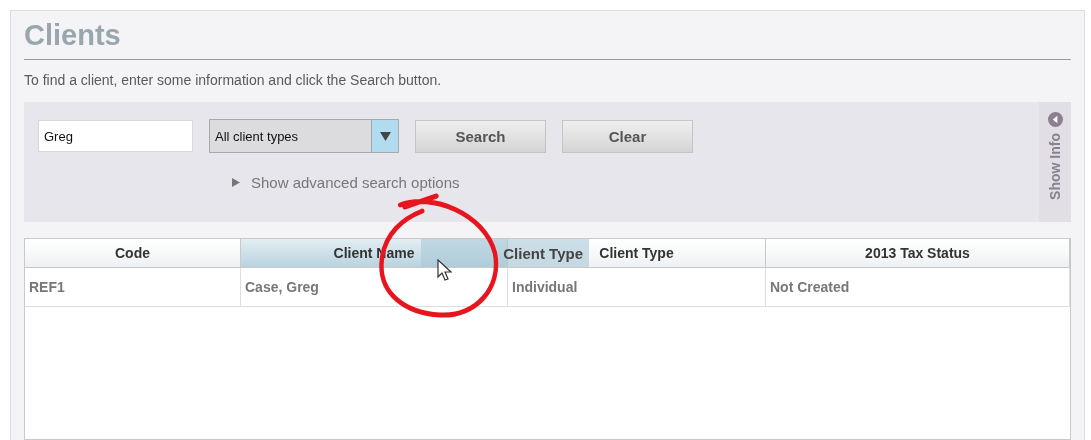  Describe the element at coordinates (627, 136) in the screenshot. I see `clear-button: Clear` at that location.